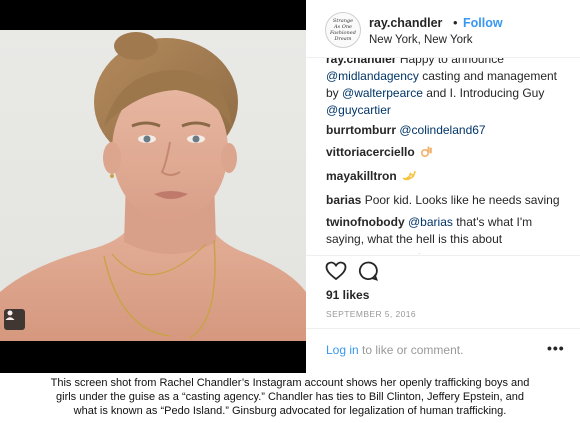 This screenshot has height=423, width=580. What do you see at coordinates (343, 200) in the screenshot?
I see `comment-username: barias` at bounding box center [343, 200].